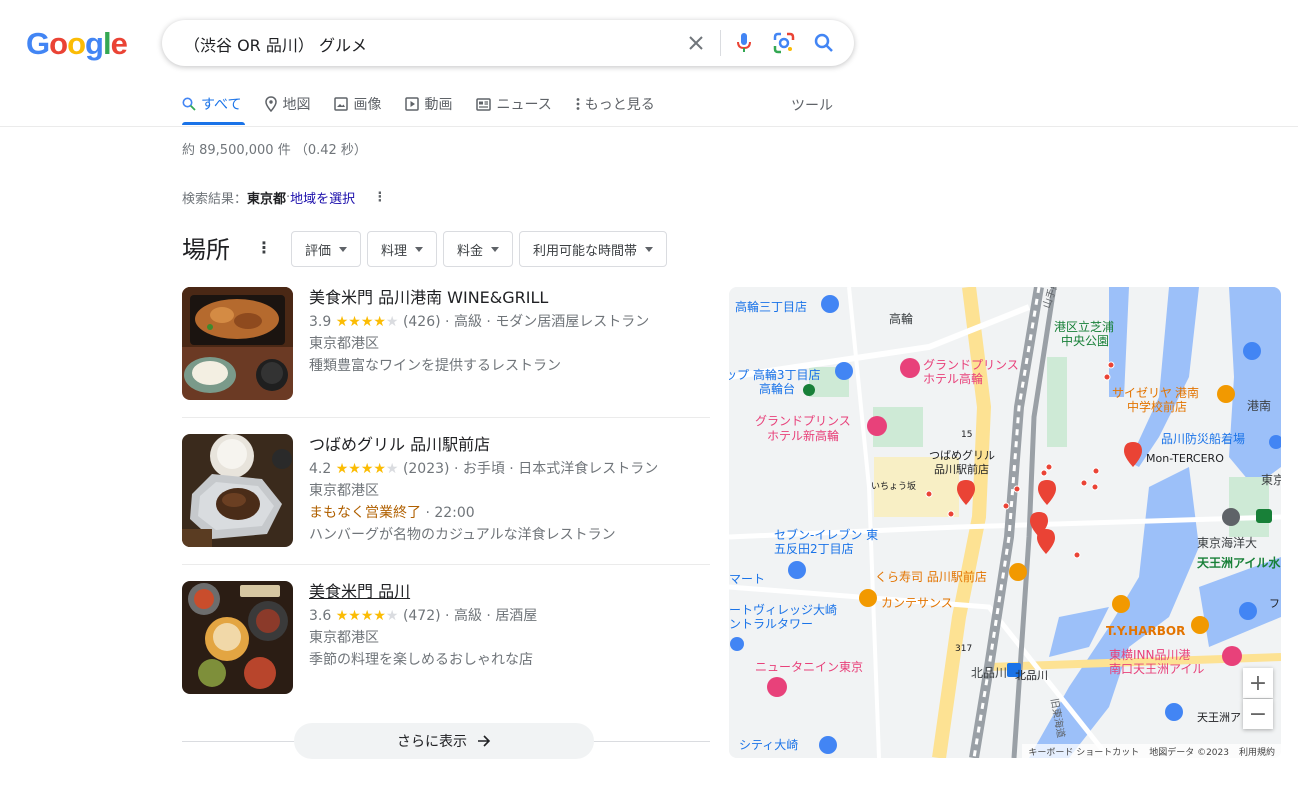 The height and width of the screenshot is (793, 1298). I want to click on show-more-label: さらに表示, so click(432, 742).